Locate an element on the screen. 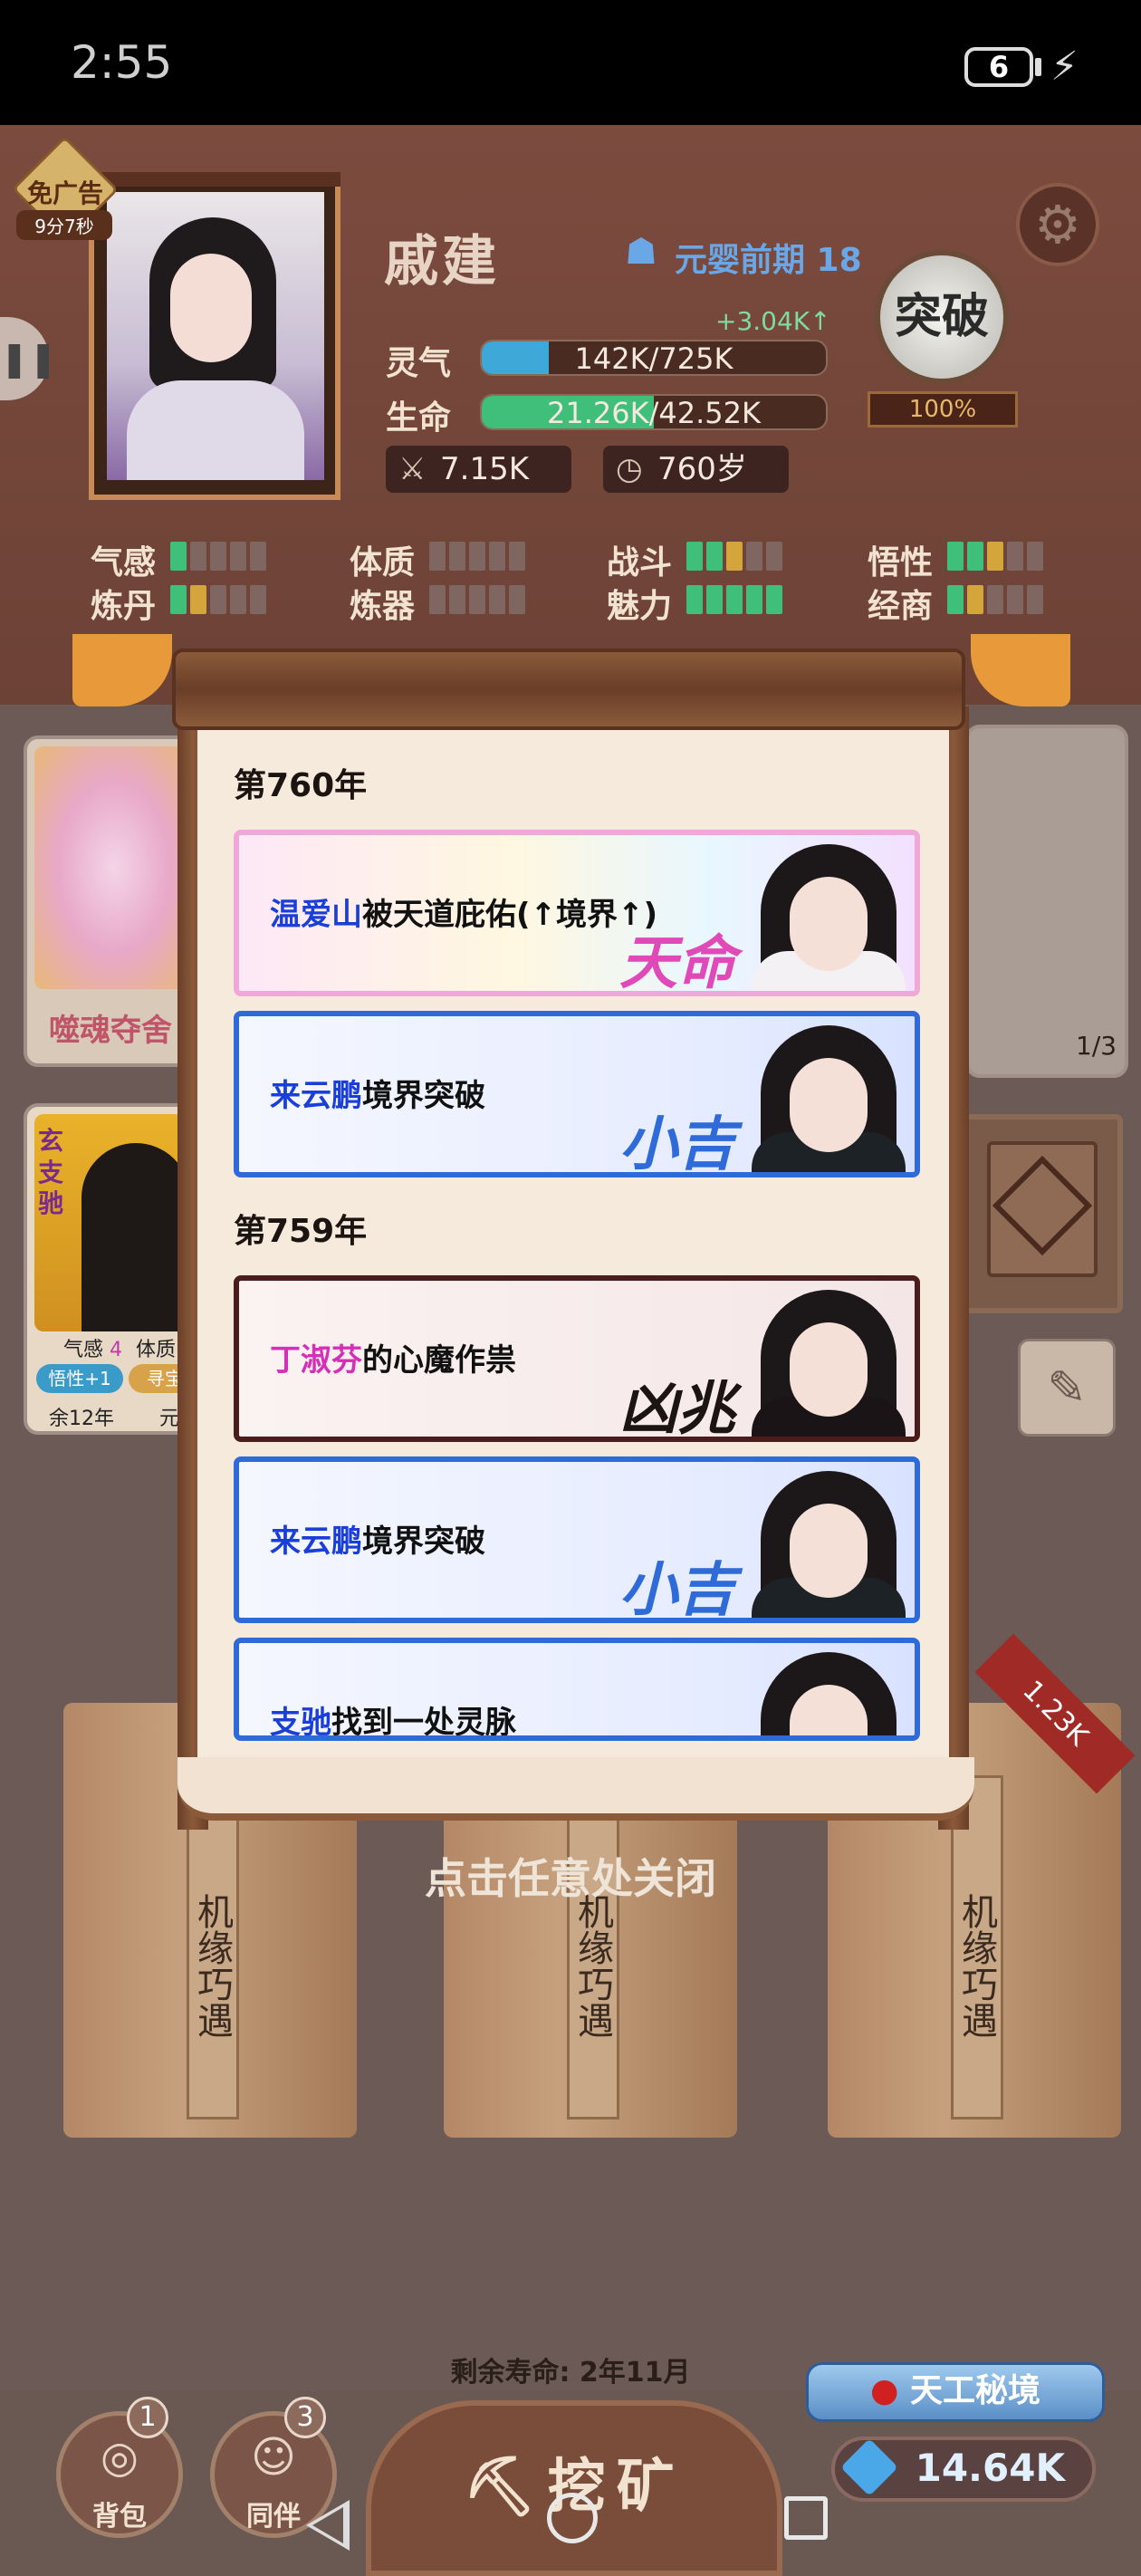 This screenshot has height=2576, width=1141. attack-pill: ⚔ 7.15K is located at coordinates (478, 469).